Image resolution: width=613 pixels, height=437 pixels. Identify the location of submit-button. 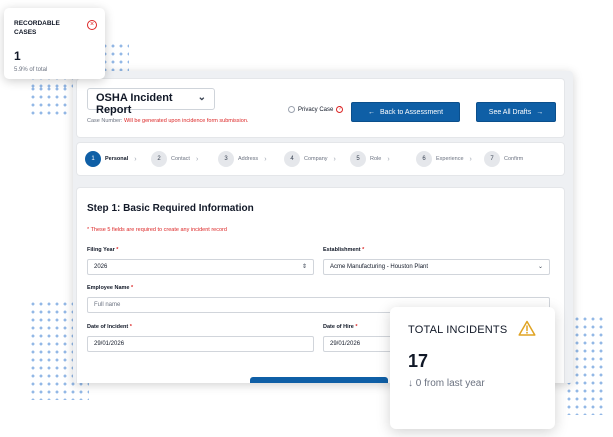
(319, 380).